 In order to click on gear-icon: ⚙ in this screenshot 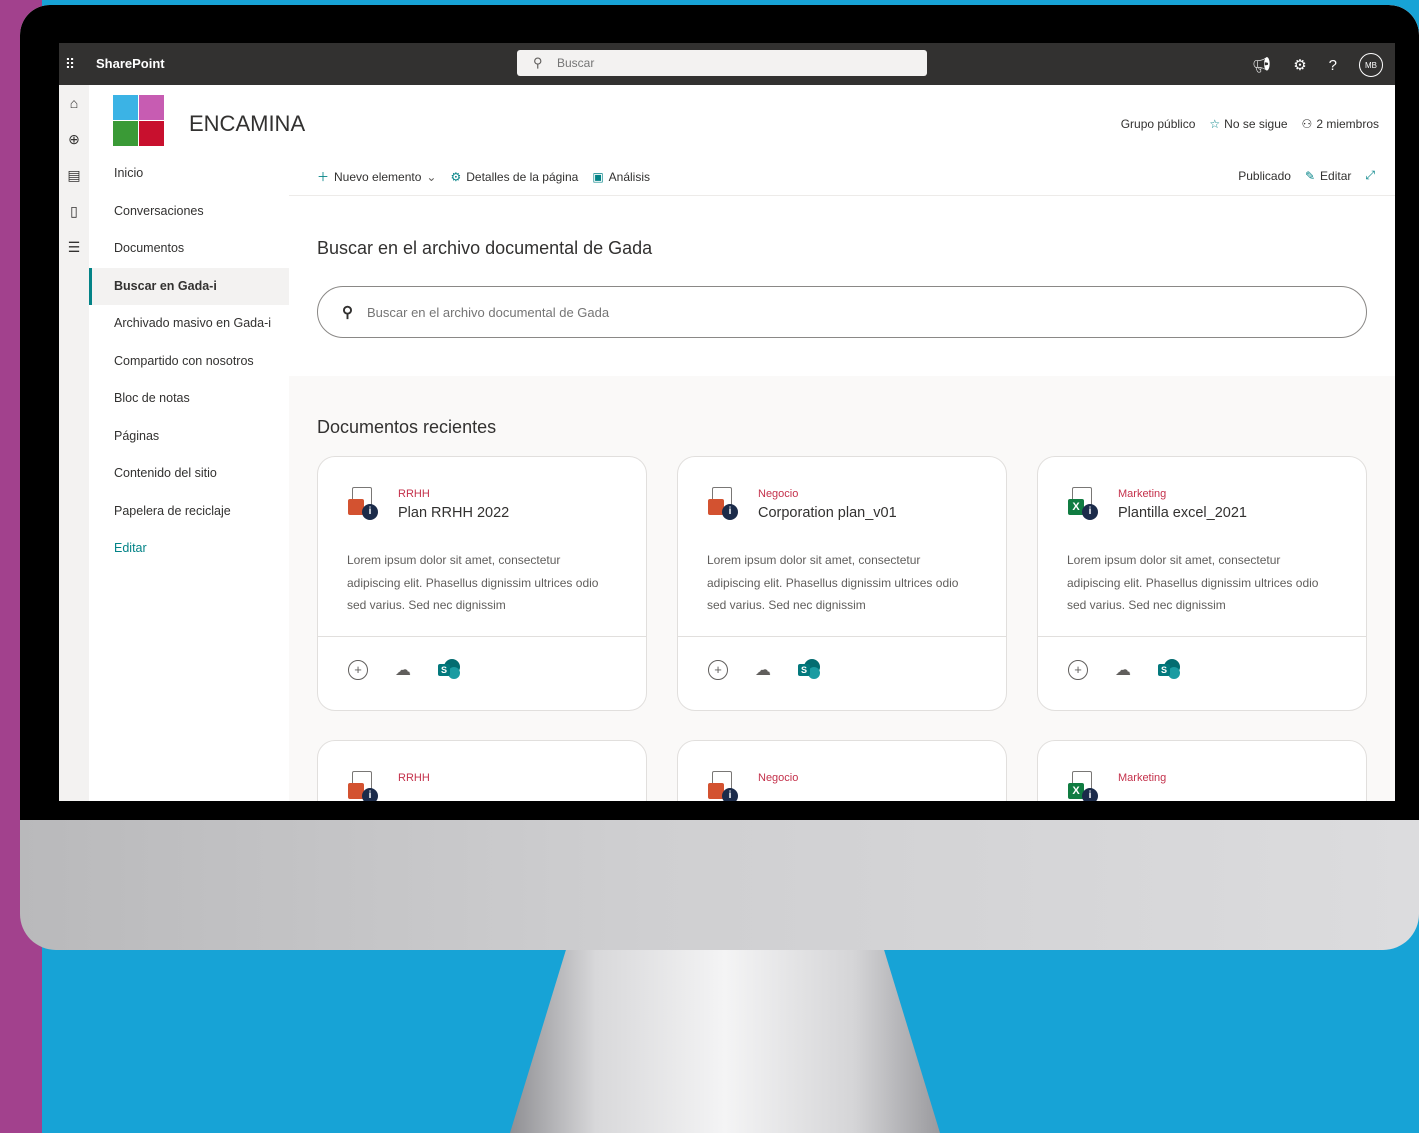, I will do `click(1299, 65)`.